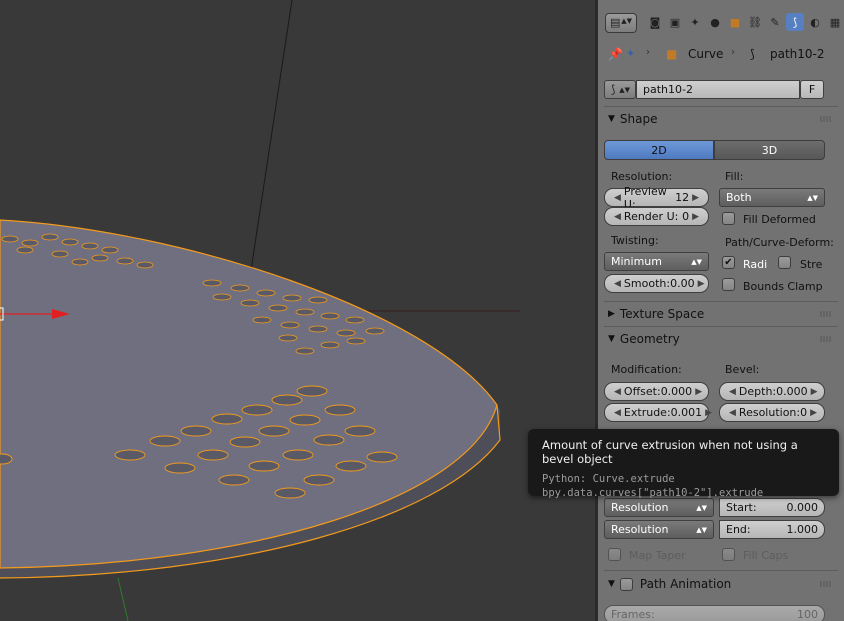 Image resolution: width=844 pixels, height=621 pixels. I want to click on fill-deformed-checkbox, so click(728, 218).